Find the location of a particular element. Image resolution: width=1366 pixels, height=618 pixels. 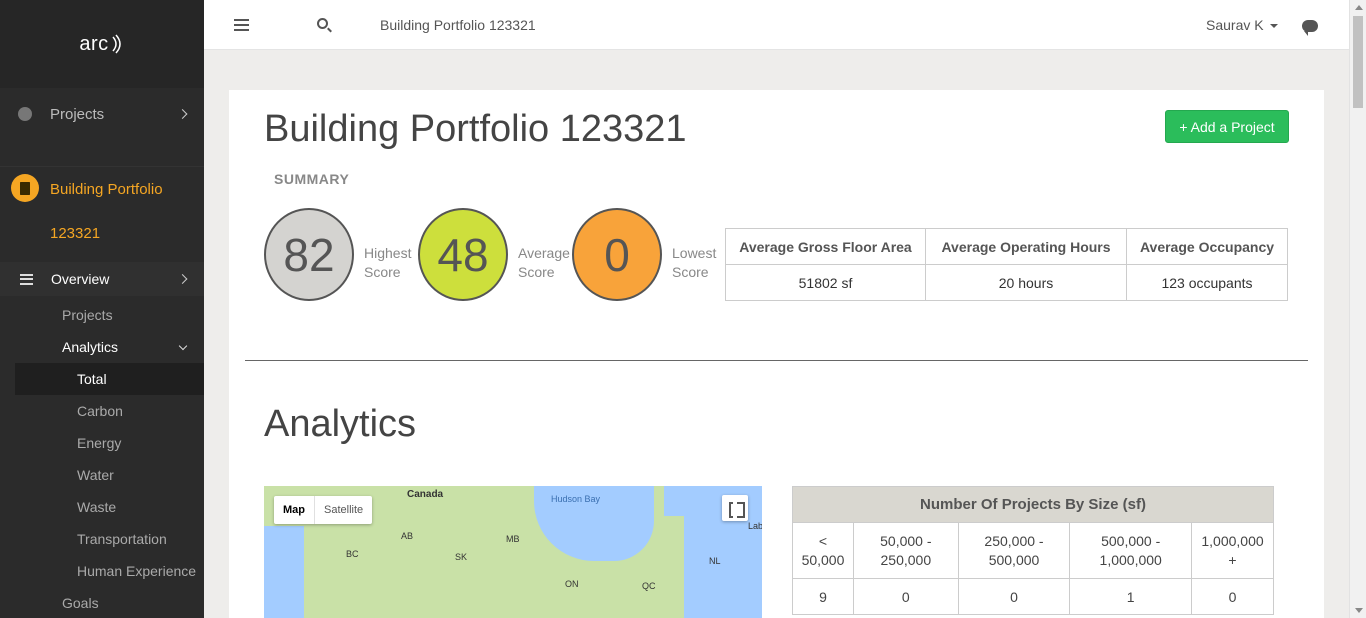

logo-text: arc is located at coordinates (94, 43).